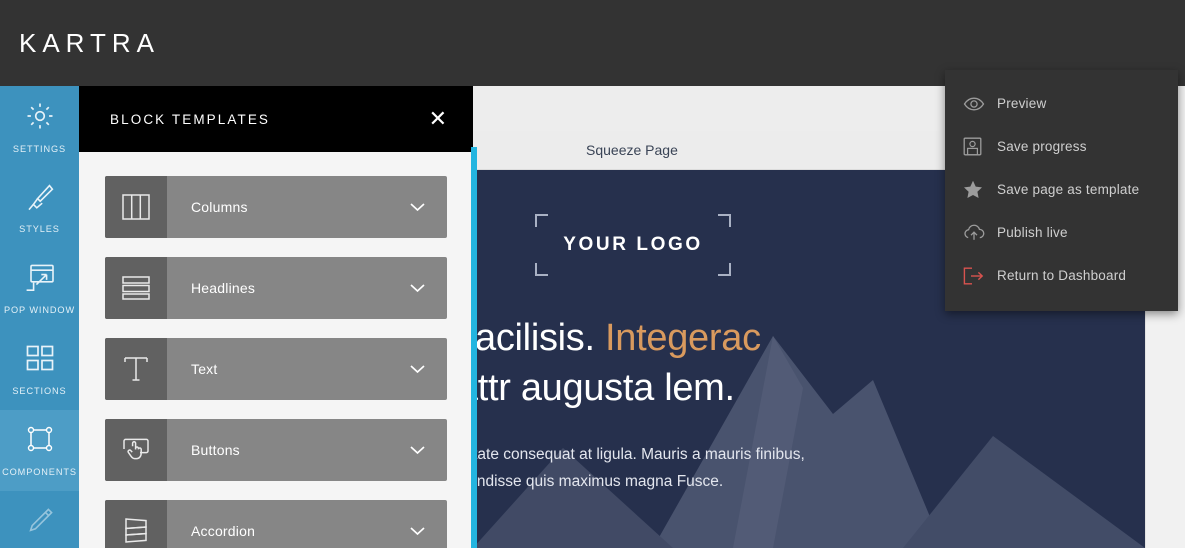  What do you see at coordinates (276, 207) in the screenshot?
I see `block-template-columns: Columns` at bounding box center [276, 207].